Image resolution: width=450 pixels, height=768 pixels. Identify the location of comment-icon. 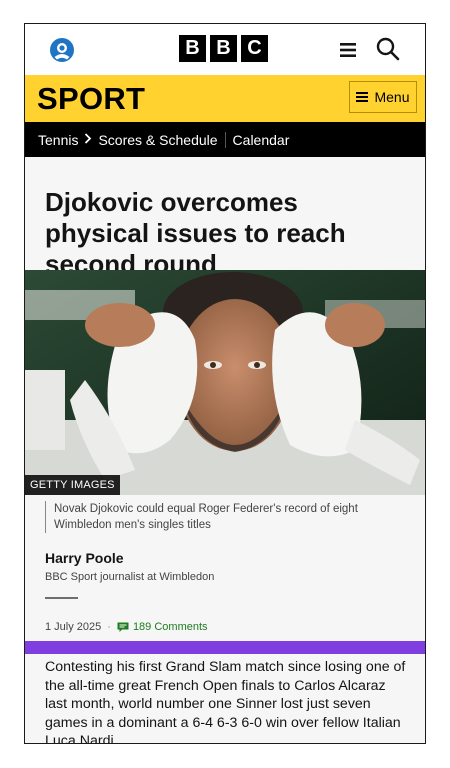
(123, 627).